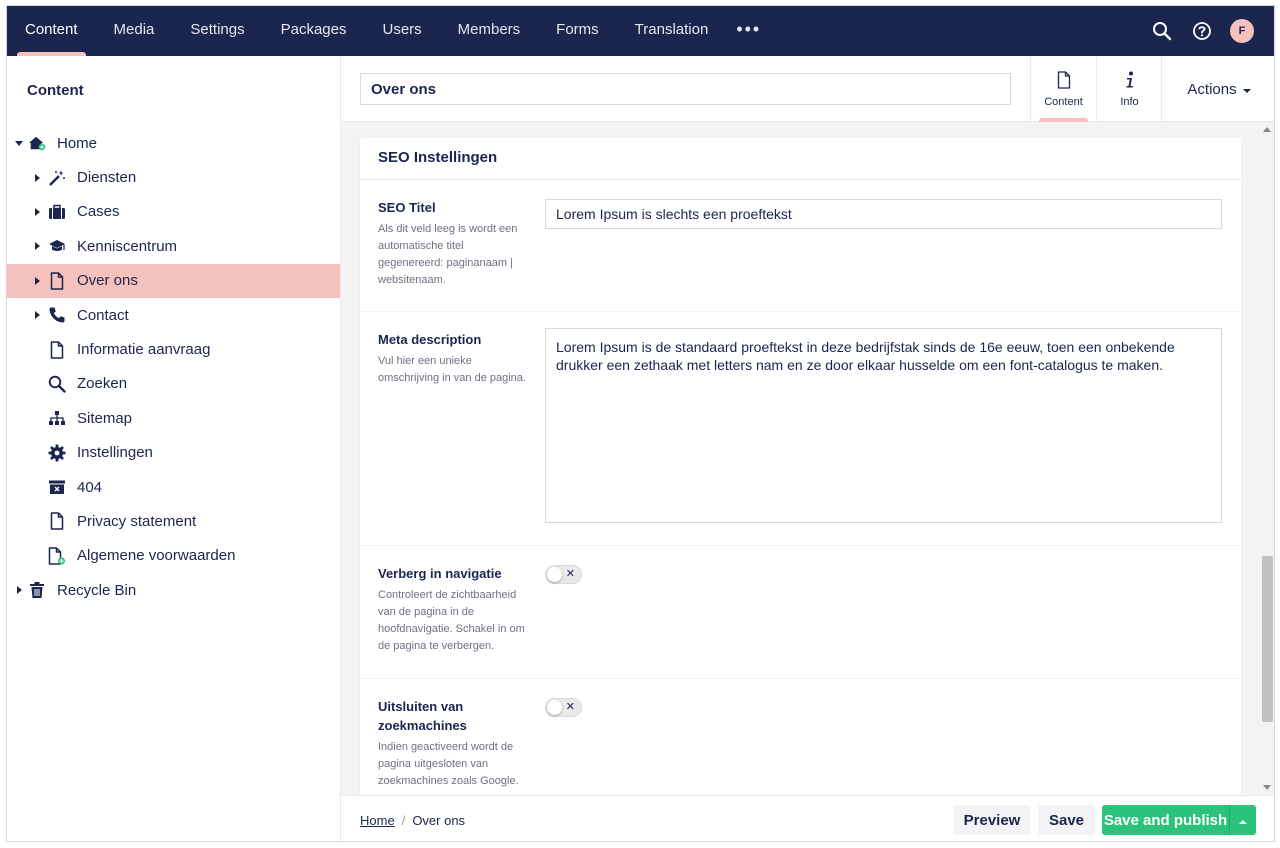 The height and width of the screenshot is (848, 1280). I want to click on breadcrumb-current: Over ons, so click(439, 820).